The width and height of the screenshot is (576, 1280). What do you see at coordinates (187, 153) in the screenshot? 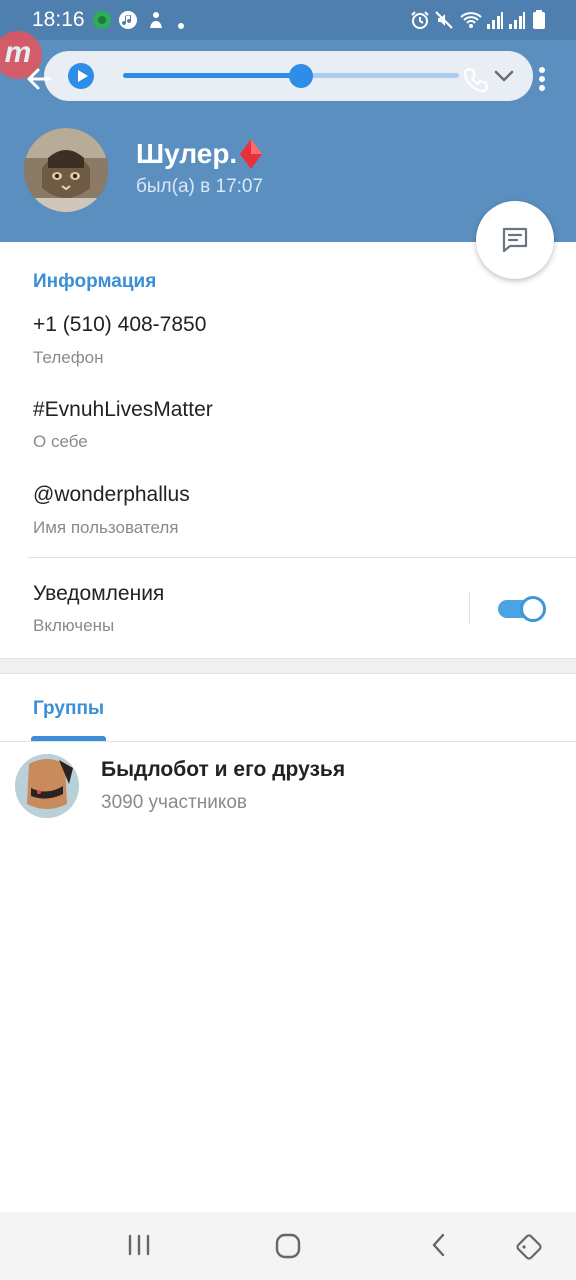
I see `profile-name-text: Шулер.` at bounding box center [187, 153].